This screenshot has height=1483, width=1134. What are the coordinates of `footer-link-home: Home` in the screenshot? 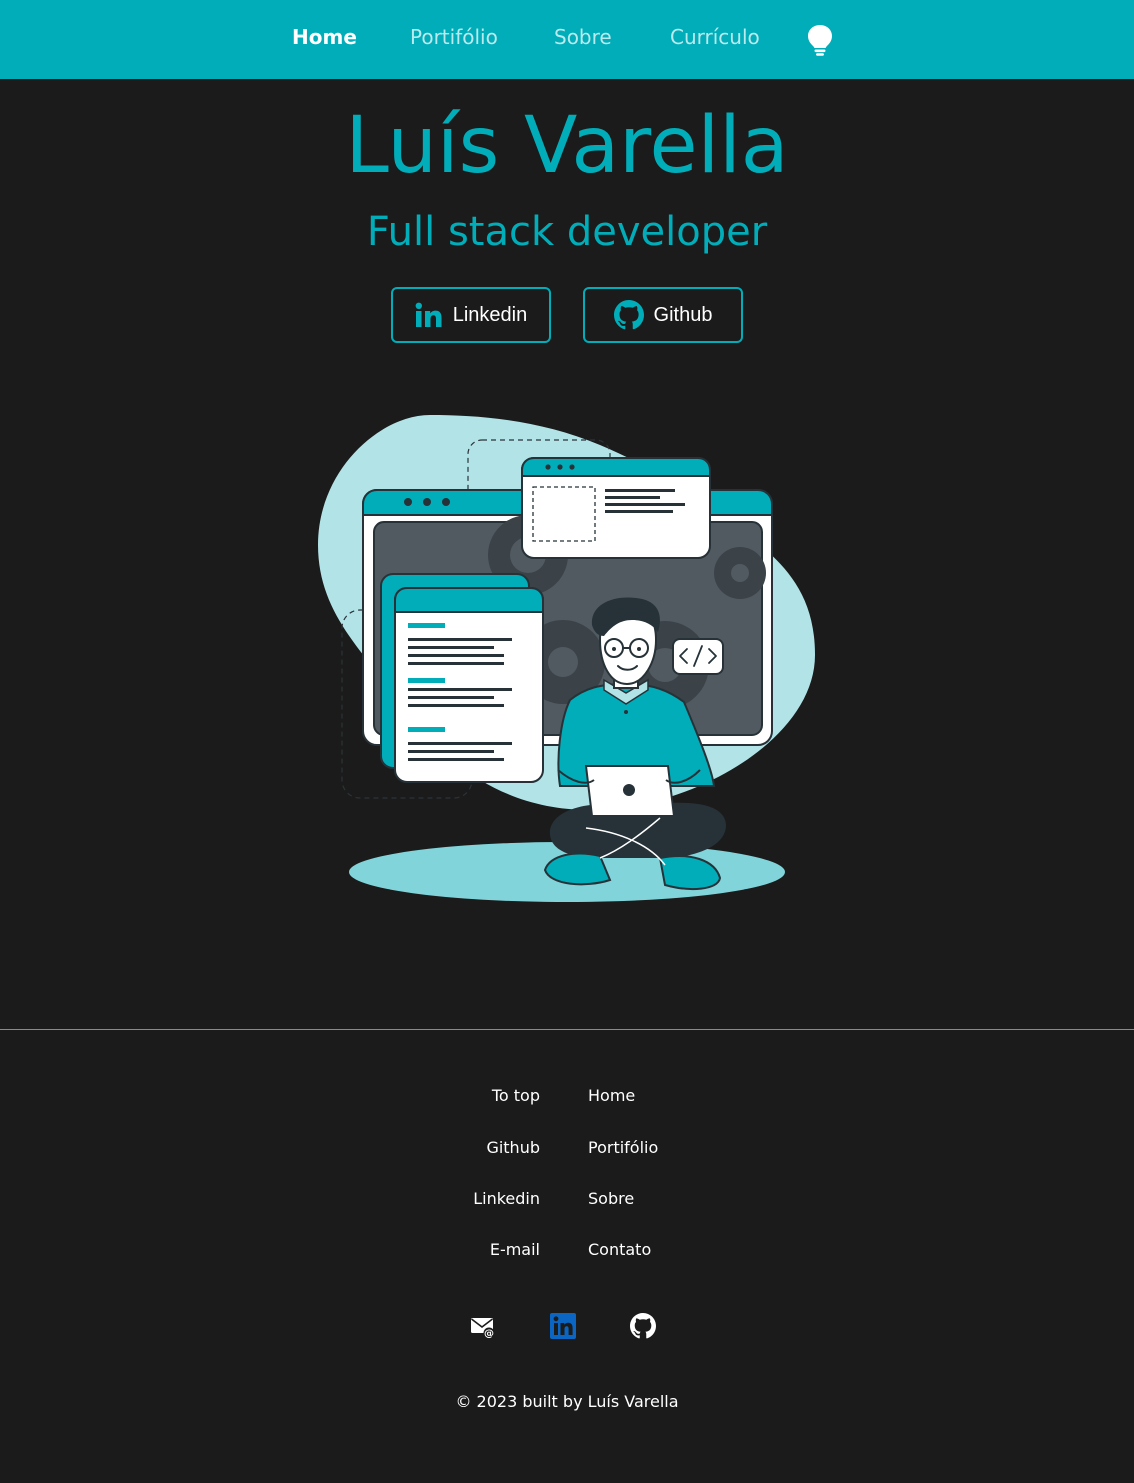 It's located at (611, 1096).